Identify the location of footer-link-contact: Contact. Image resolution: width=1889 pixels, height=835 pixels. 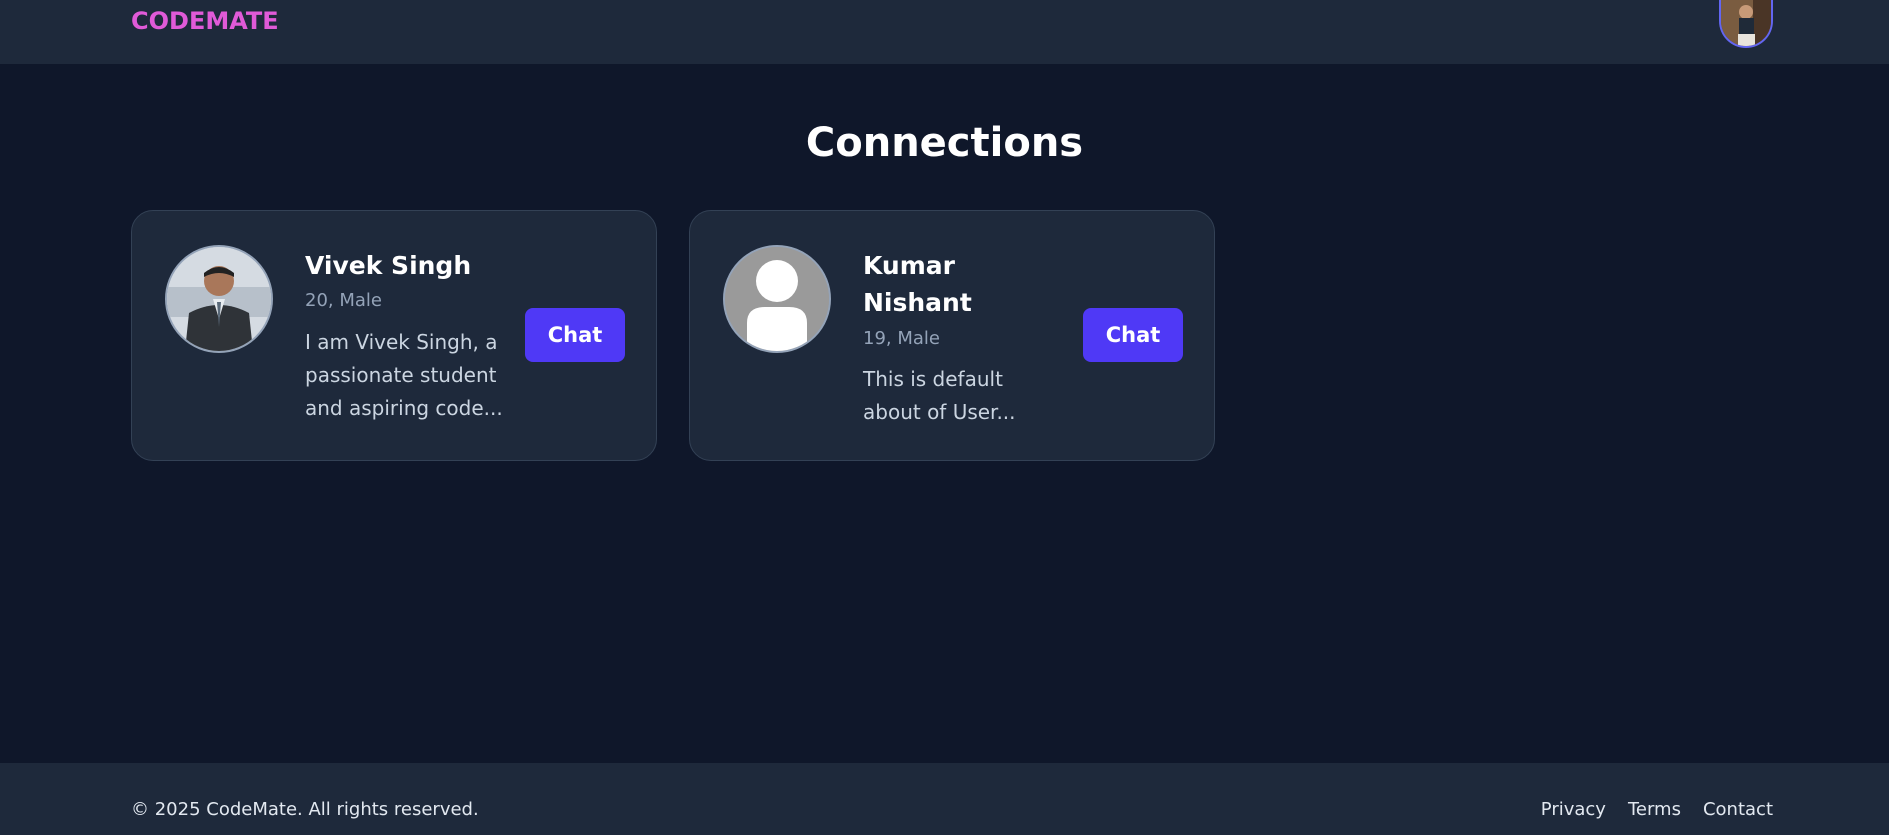
(1738, 809).